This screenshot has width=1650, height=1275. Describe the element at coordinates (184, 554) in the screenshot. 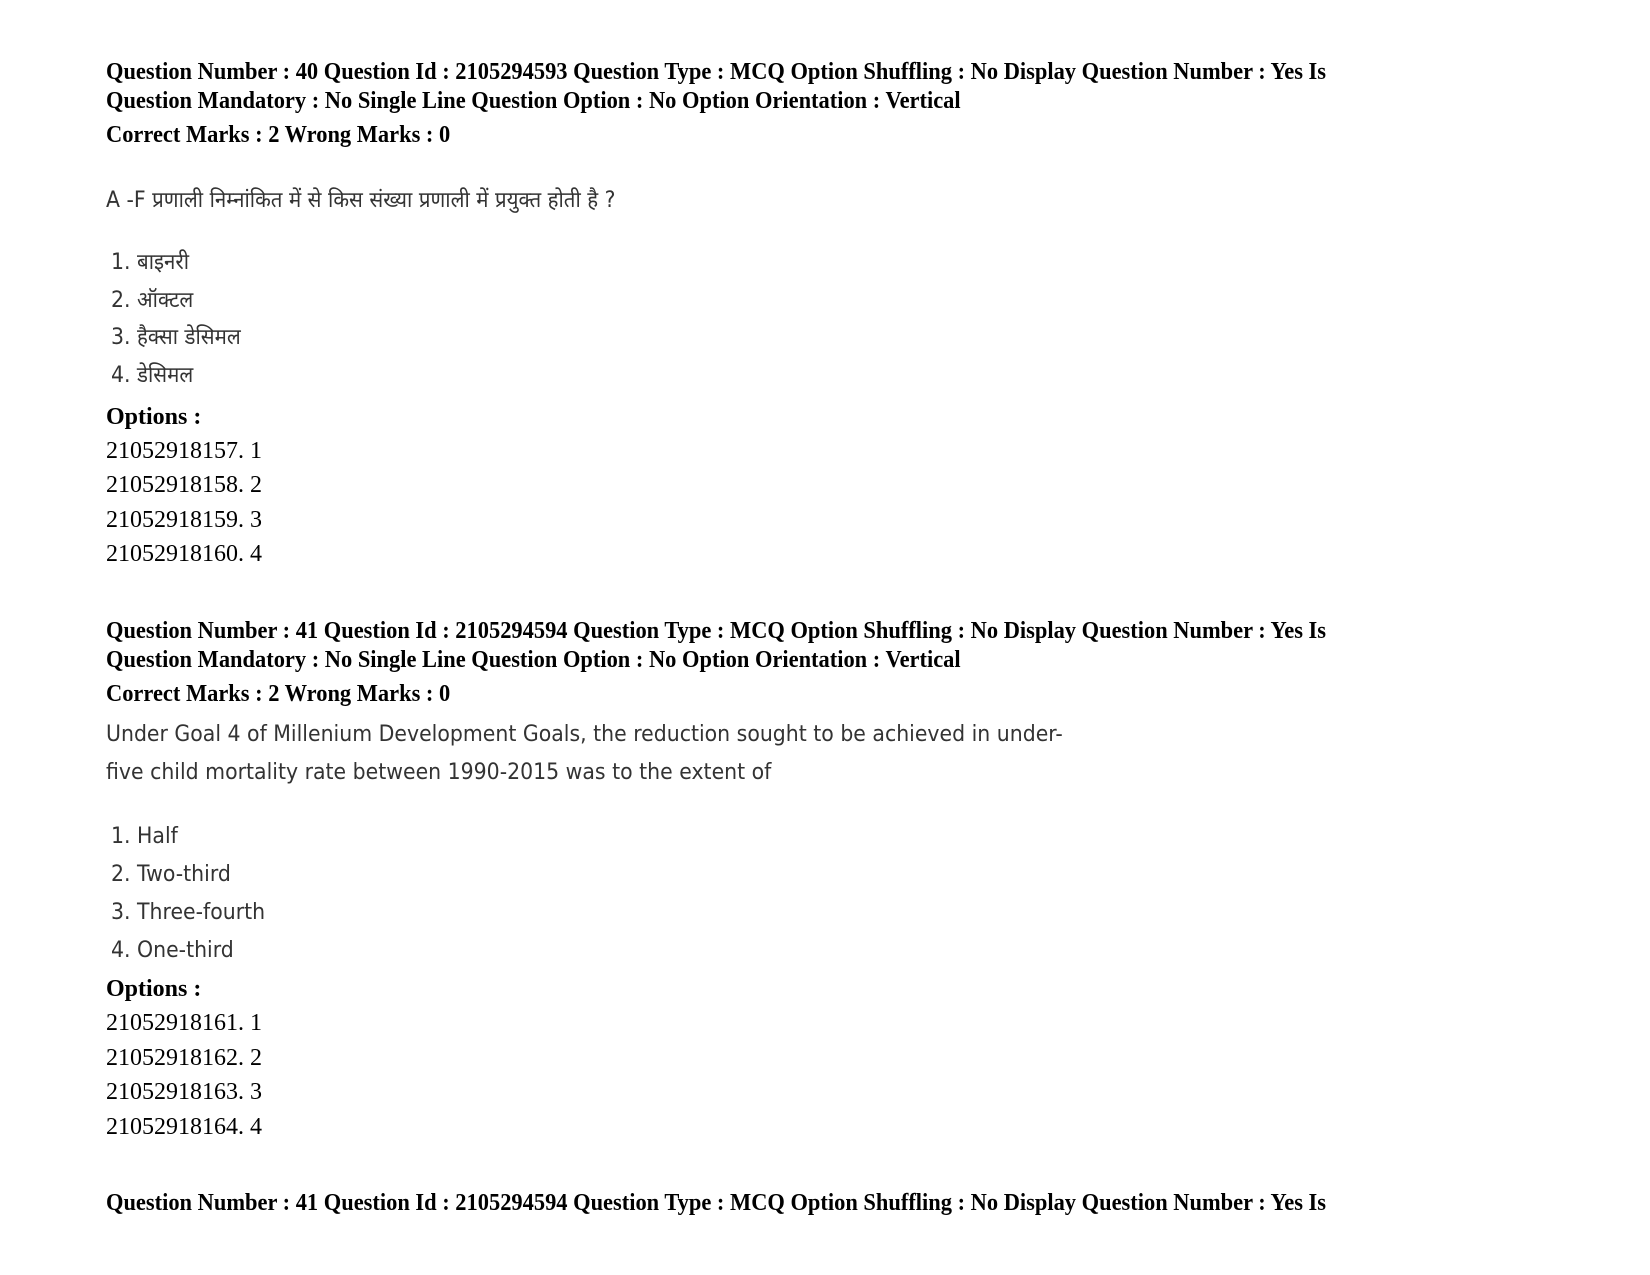

I see `question-40-option-id-4: 21052918160. 4` at that location.